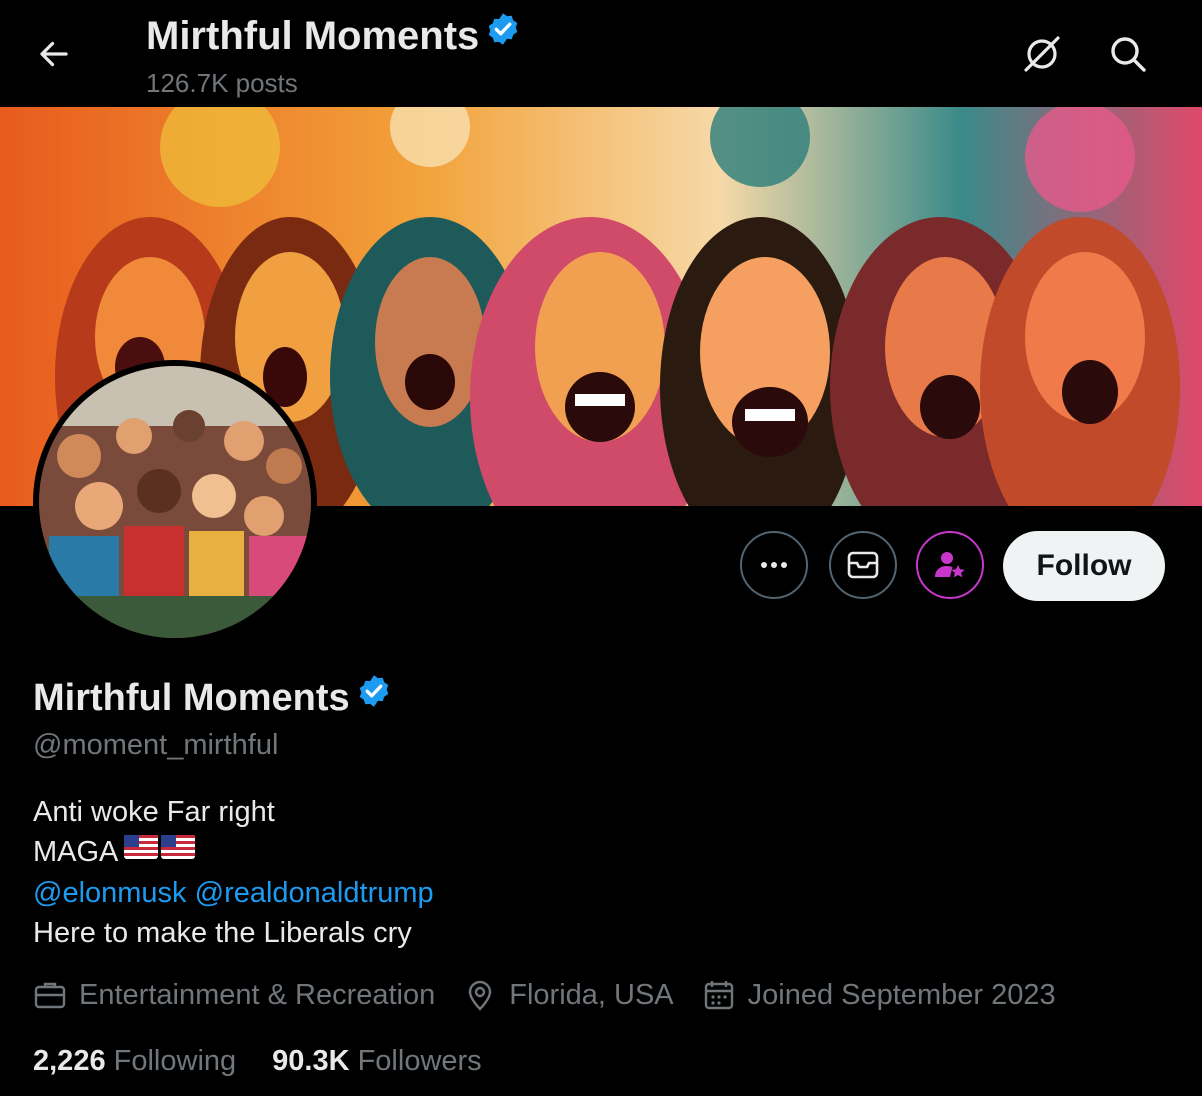  What do you see at coordinates (50, 995) in the screenshot?
I see `briefcase-icon` at bounding box center [50, 995].